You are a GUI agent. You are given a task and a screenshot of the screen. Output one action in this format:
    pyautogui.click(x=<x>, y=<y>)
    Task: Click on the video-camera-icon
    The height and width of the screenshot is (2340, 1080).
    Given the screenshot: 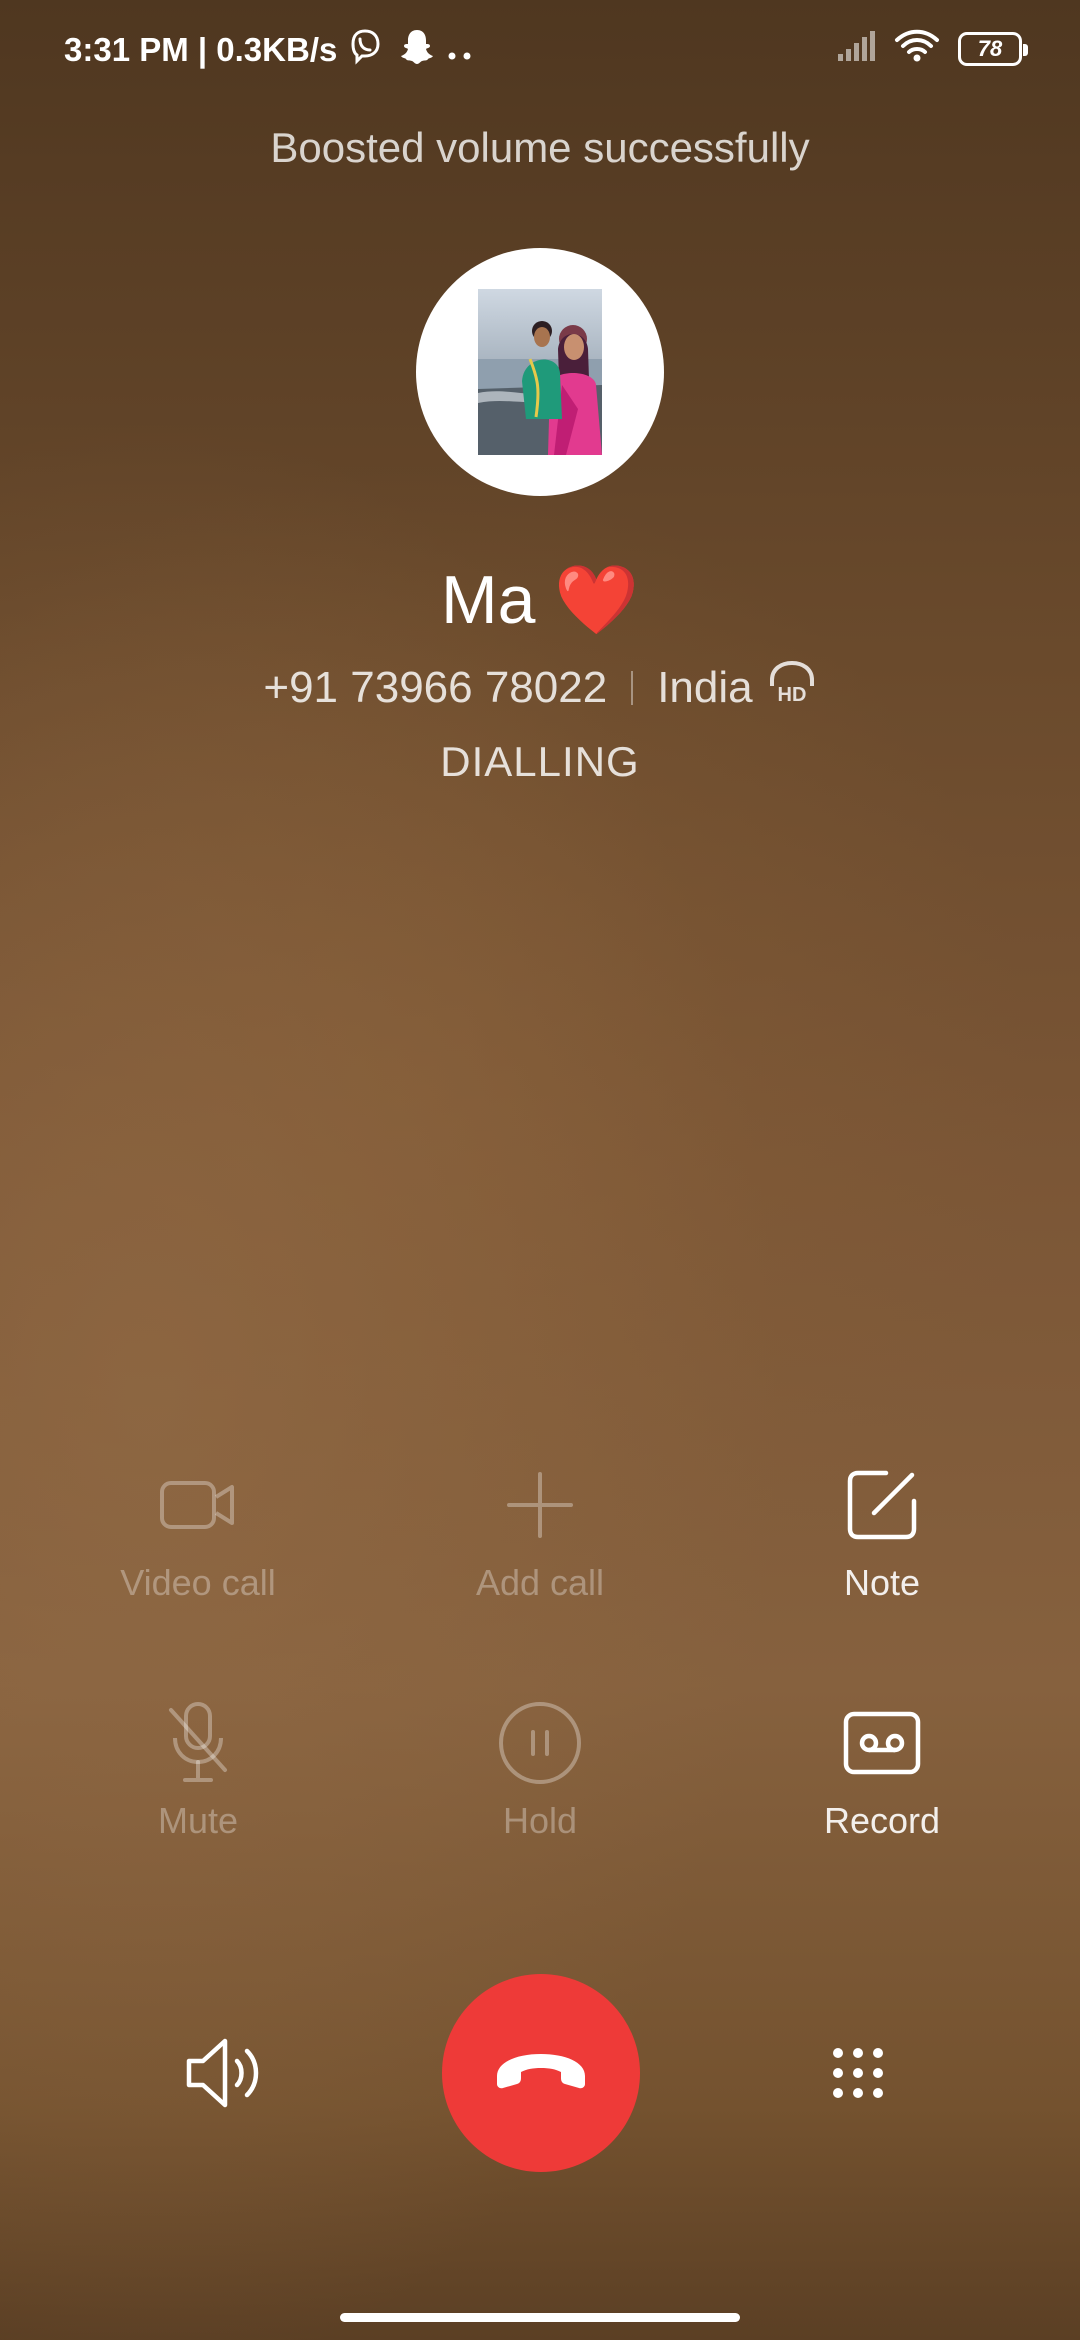 What is the action you would take?
    pyautogui.click(x=198, y=1505)
    